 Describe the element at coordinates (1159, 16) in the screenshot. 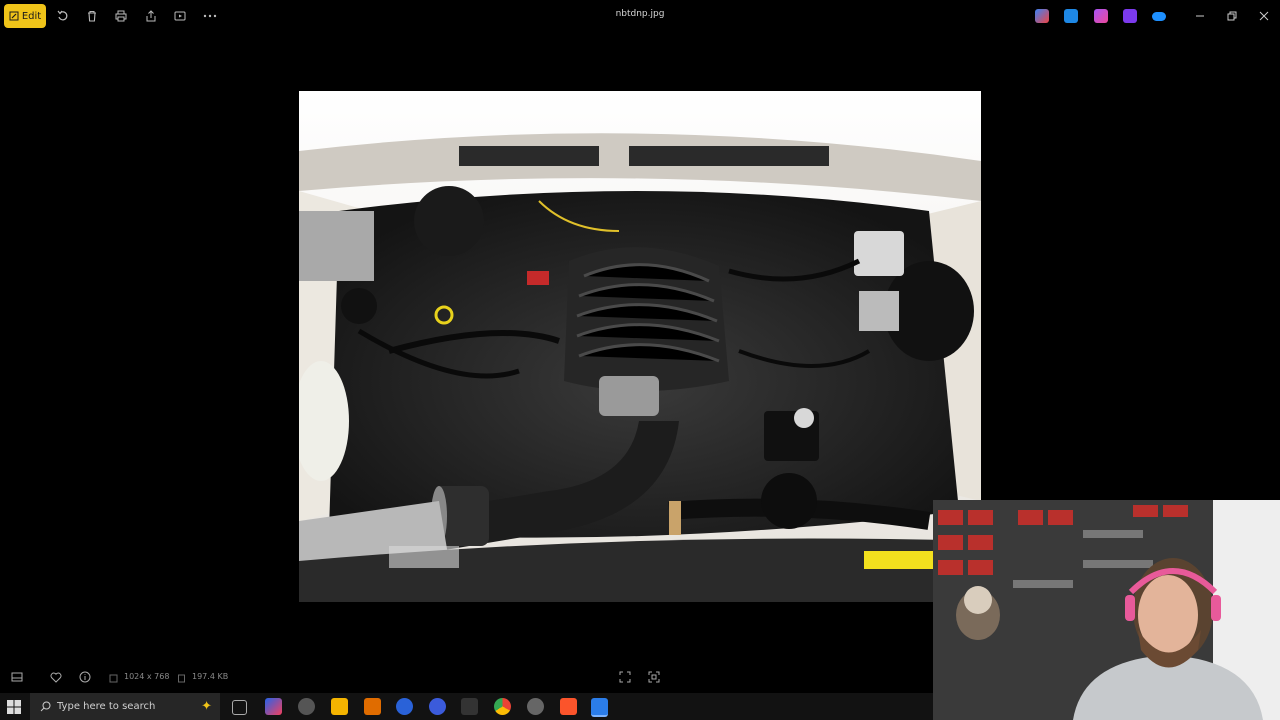

I see `onedrive-icon` at that location.